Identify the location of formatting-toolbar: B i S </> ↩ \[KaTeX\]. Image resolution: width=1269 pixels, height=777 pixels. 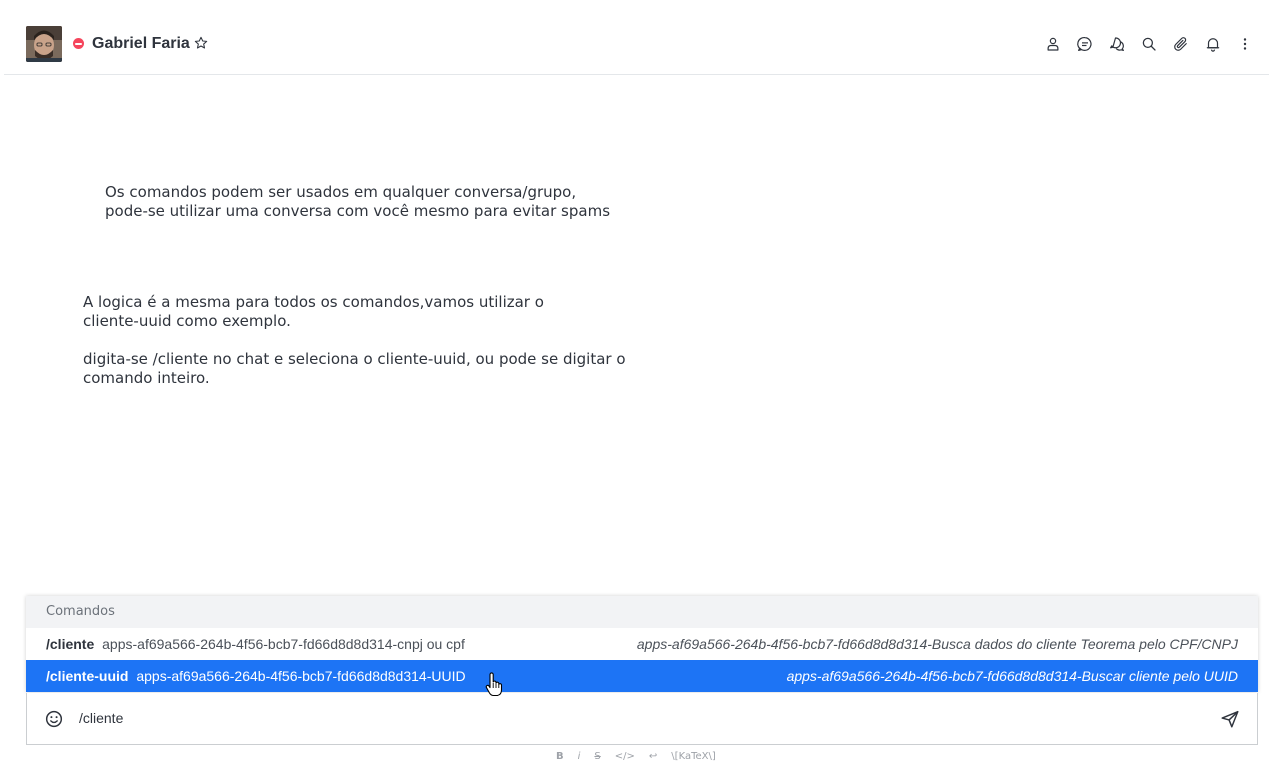
(636, 757).